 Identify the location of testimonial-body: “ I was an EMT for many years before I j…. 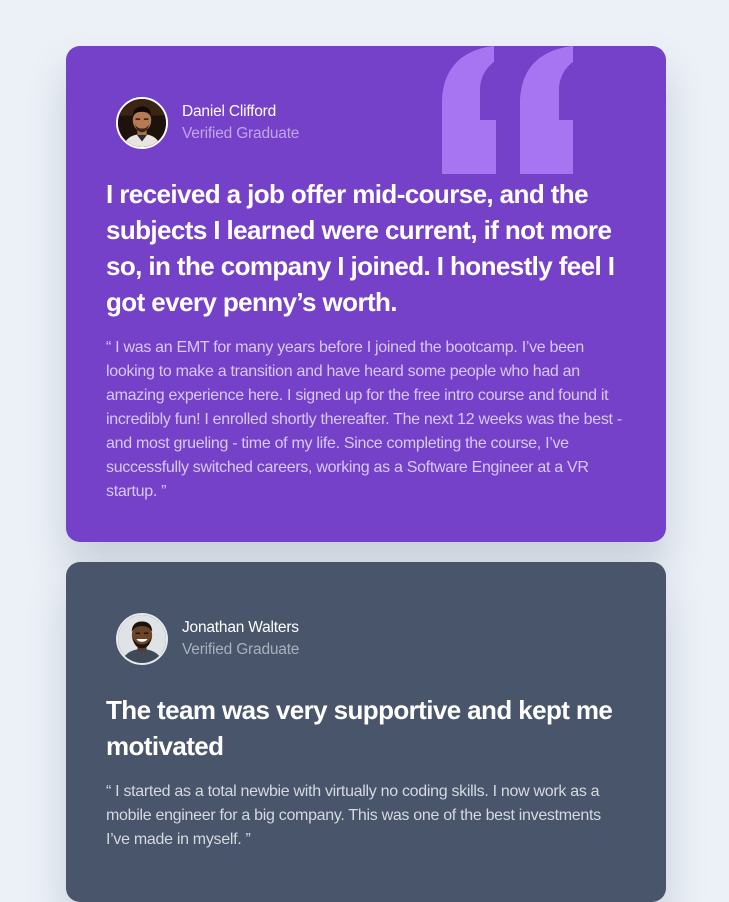
(364, 419).